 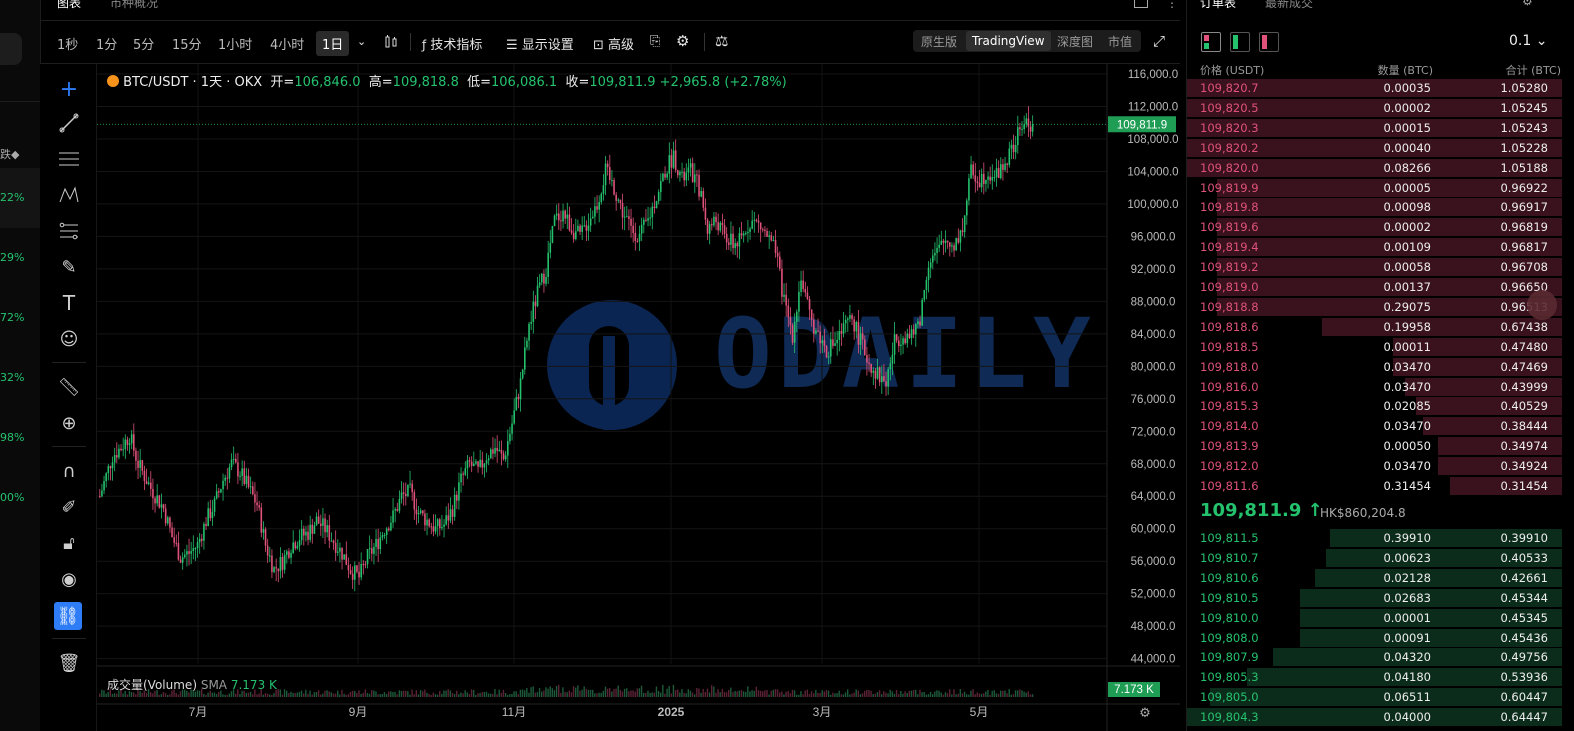 I want to click on eye-icon: ◉, so click(x=69, y=579).